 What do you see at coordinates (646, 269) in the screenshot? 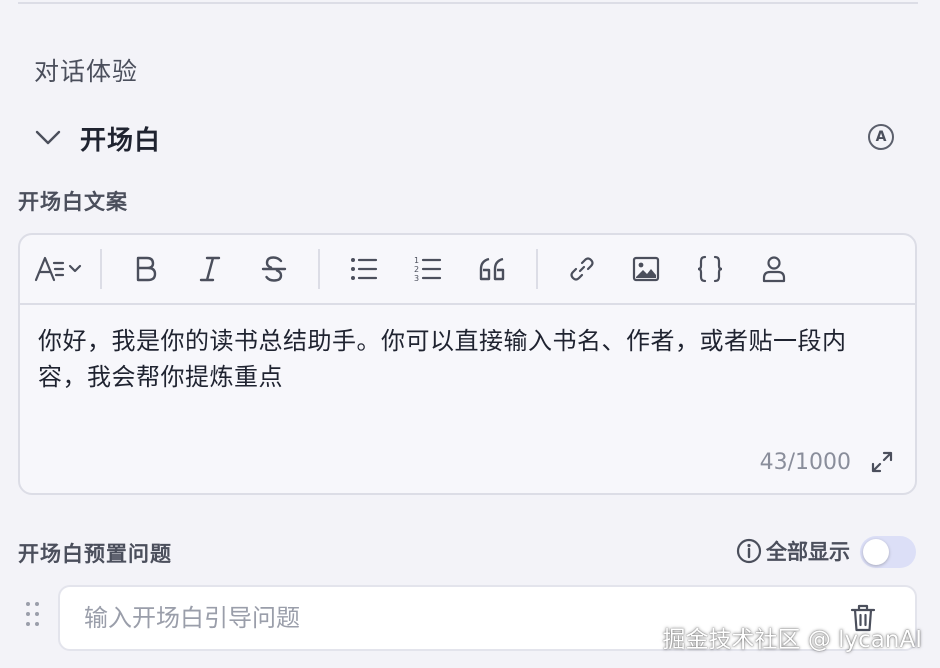
I see `image-icon` at bounding box center [646, 269].